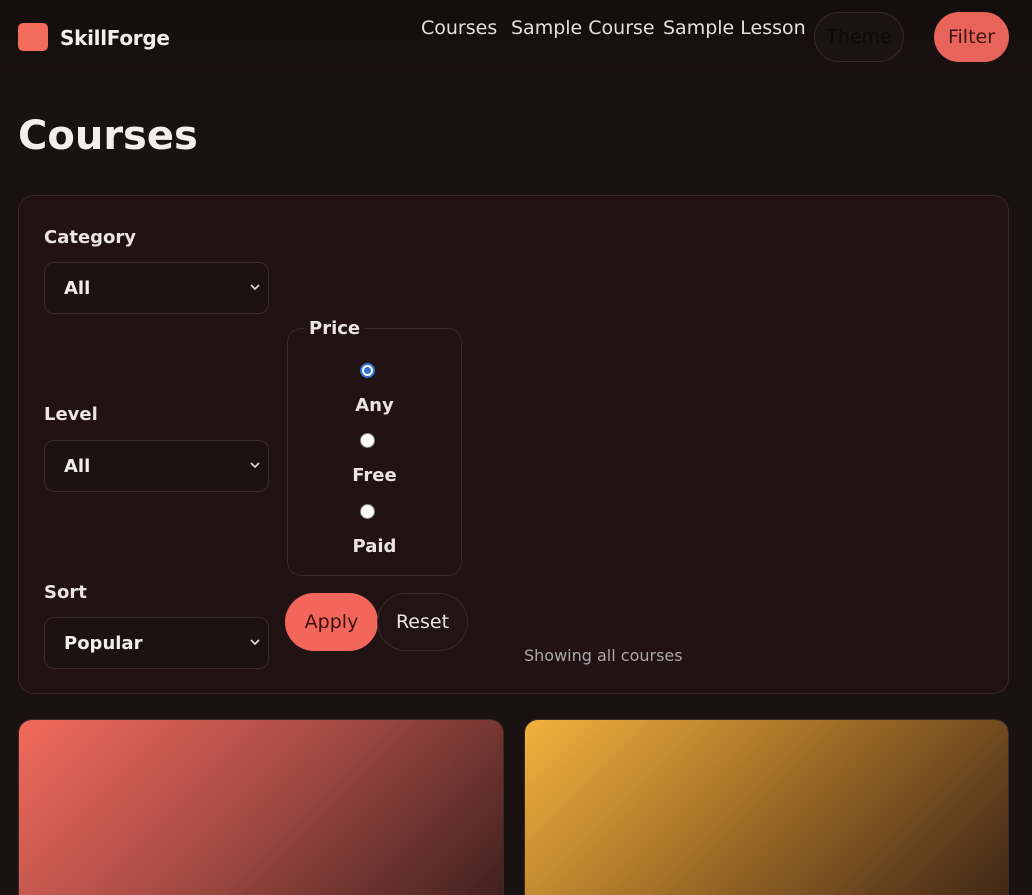  I want to click on level-select: All, so click(156, 466).